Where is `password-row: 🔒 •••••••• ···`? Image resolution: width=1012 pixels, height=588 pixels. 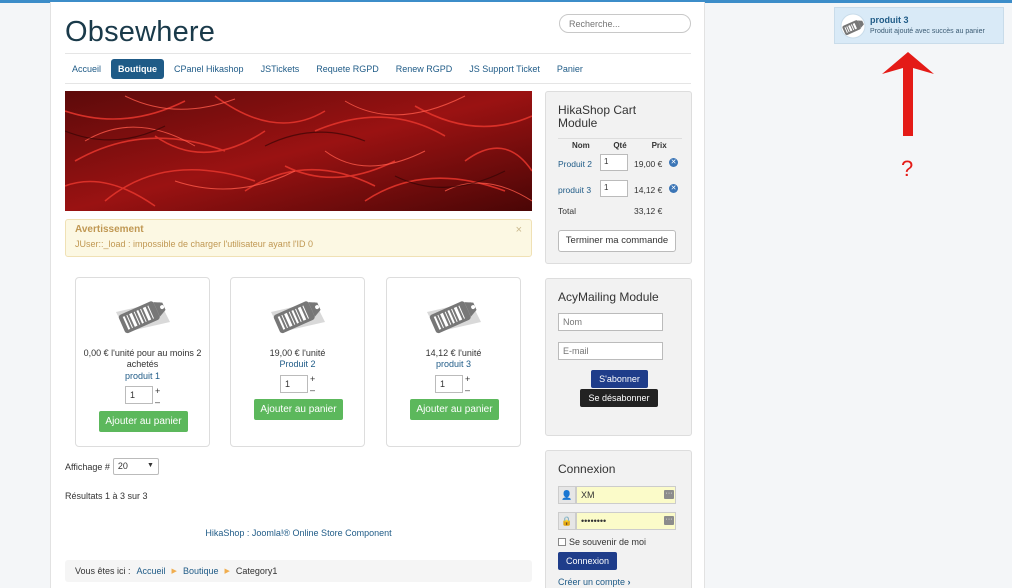
password-row: 🔒 •••••••• ··· is located at coordinates (617, 521).